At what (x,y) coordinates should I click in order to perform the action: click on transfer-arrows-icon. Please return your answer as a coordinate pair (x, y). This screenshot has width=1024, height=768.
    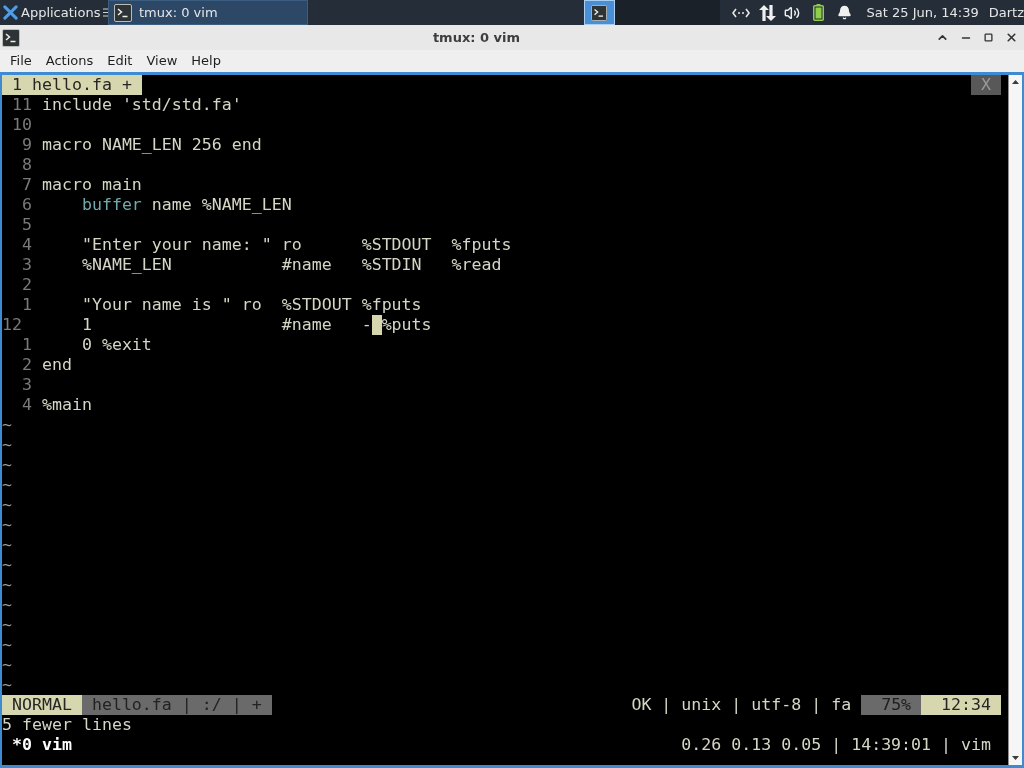
    Looking at the image, I should click on (767, 12).